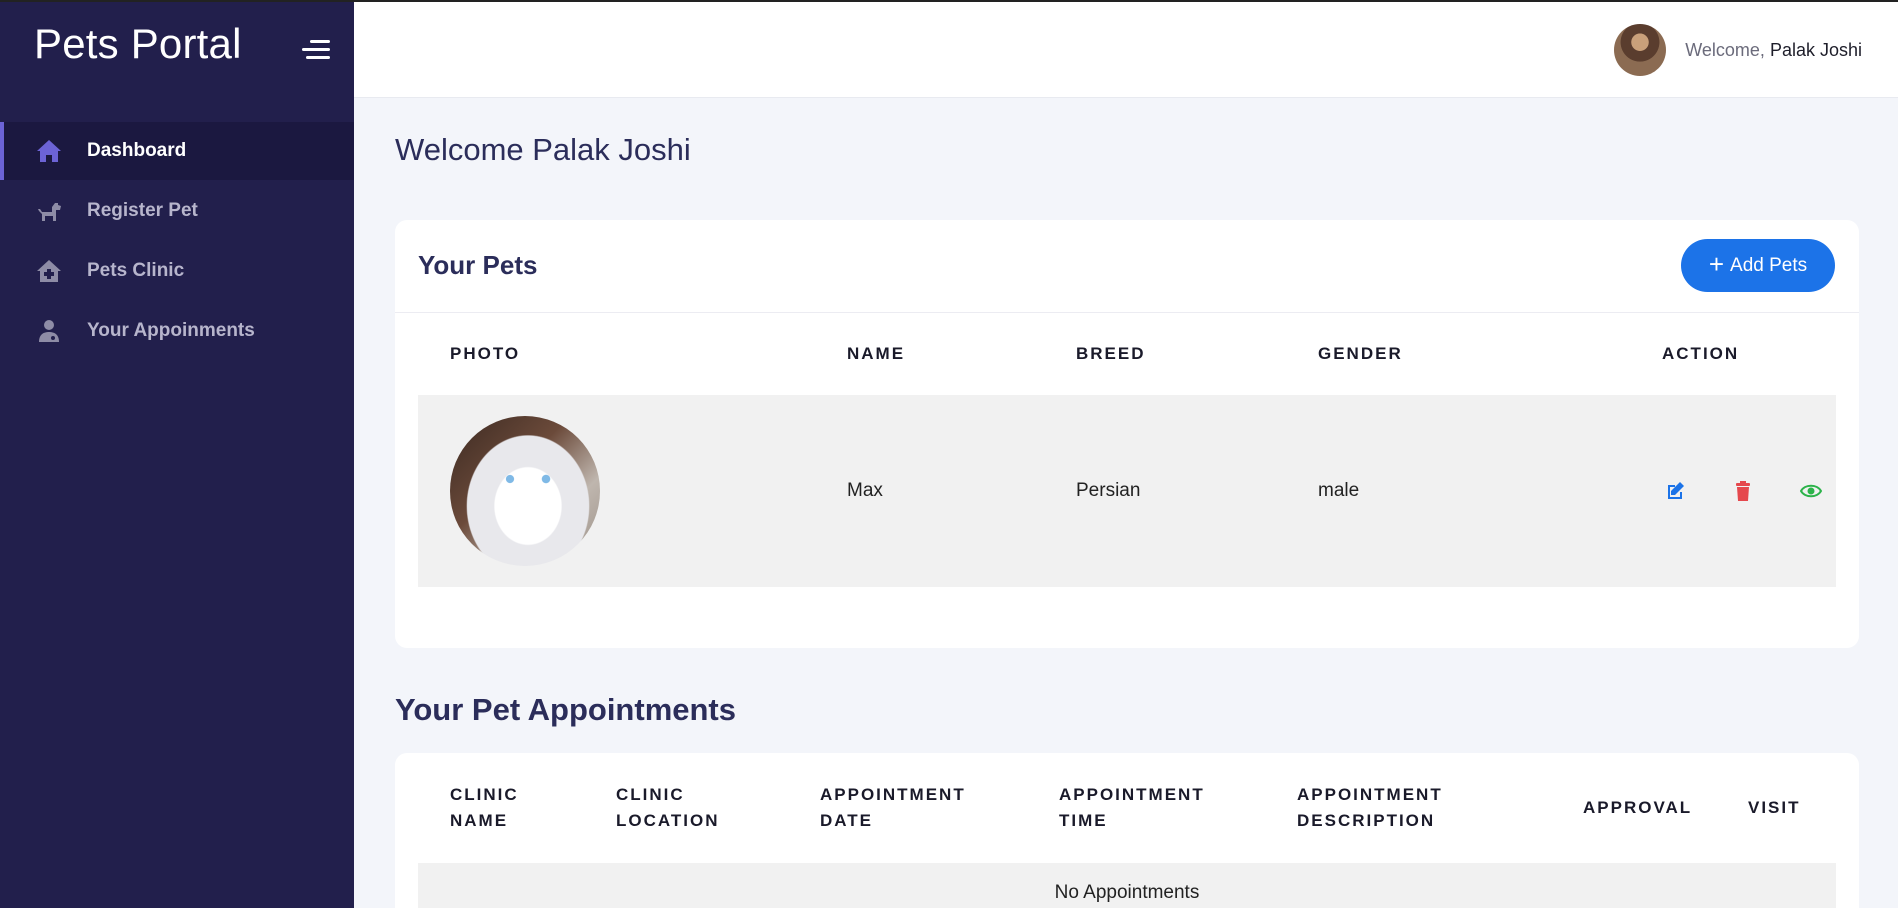 This screenshot has width=1898, height=908. I want to click on add-pets-label: Add Pets, so click(1769, 265).